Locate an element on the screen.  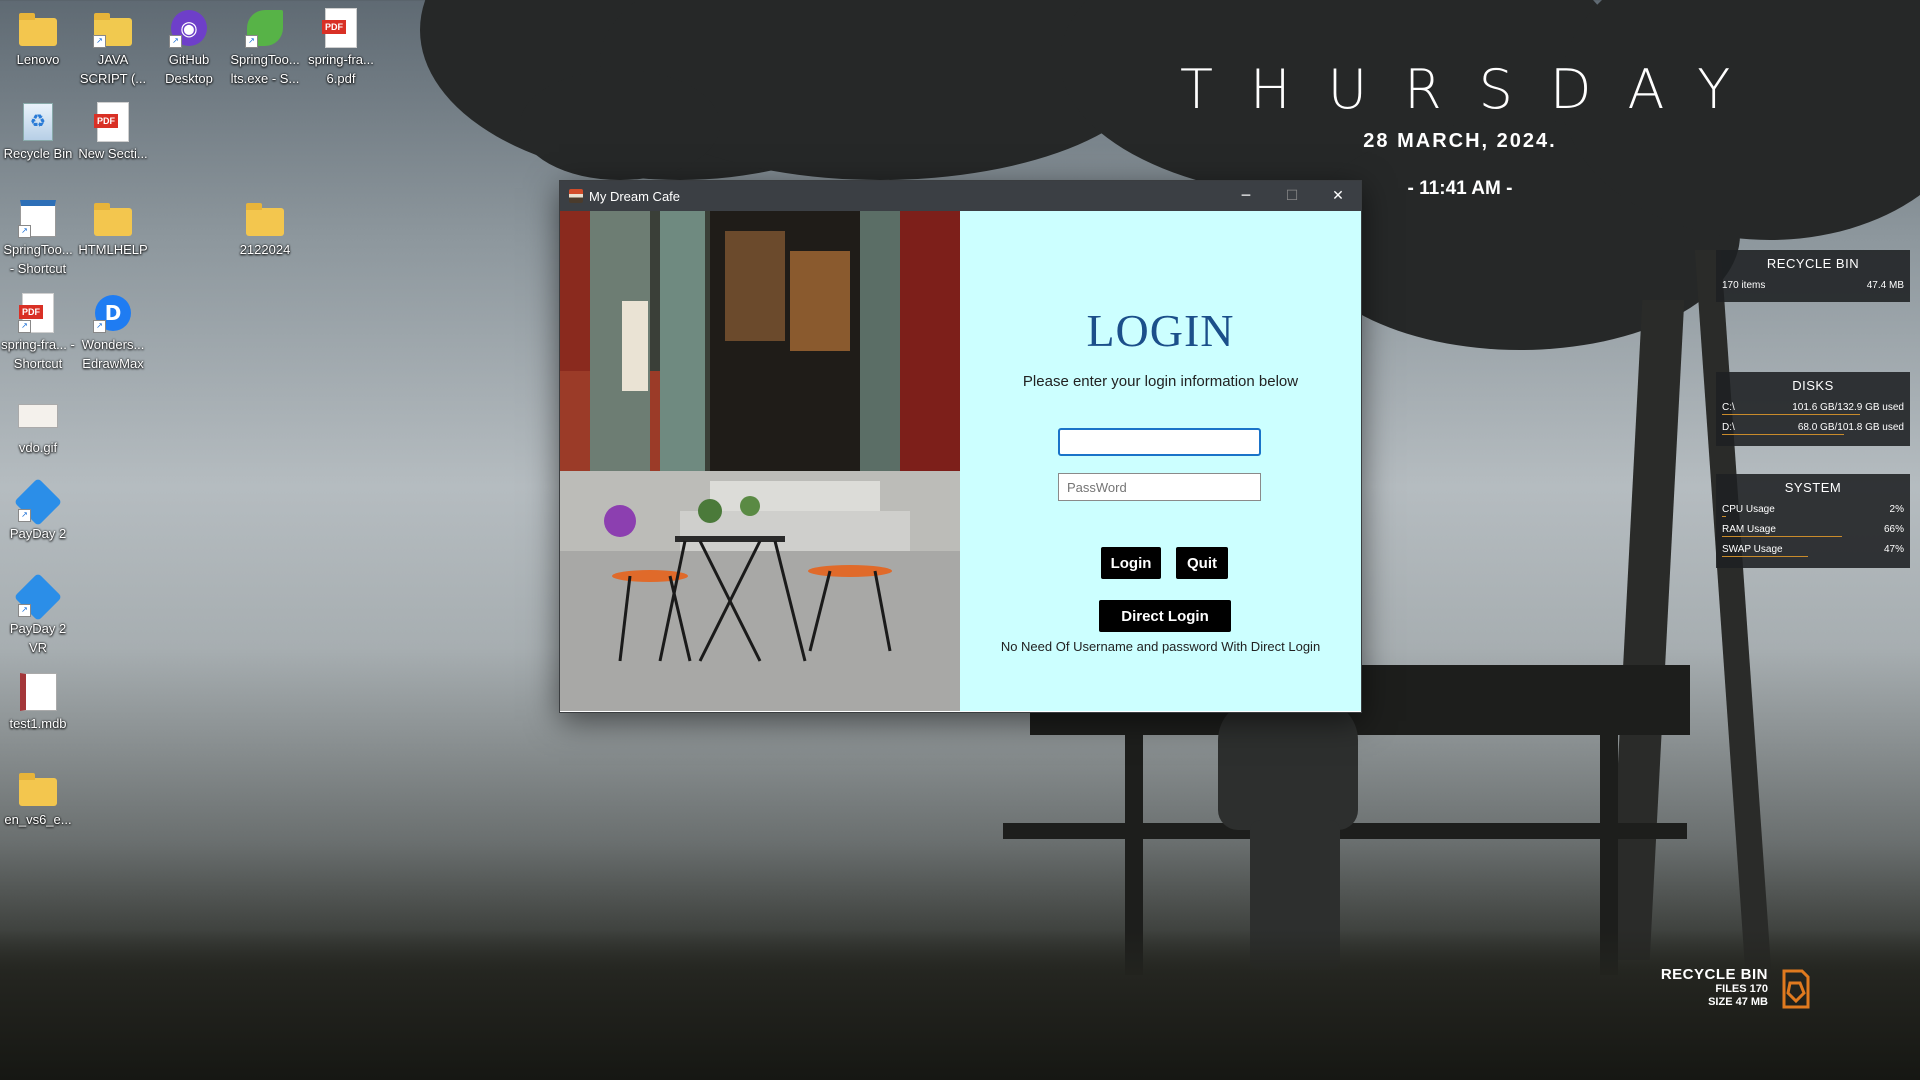
system-row: CPU Usage 2% is located at coordinates (1813, 509).